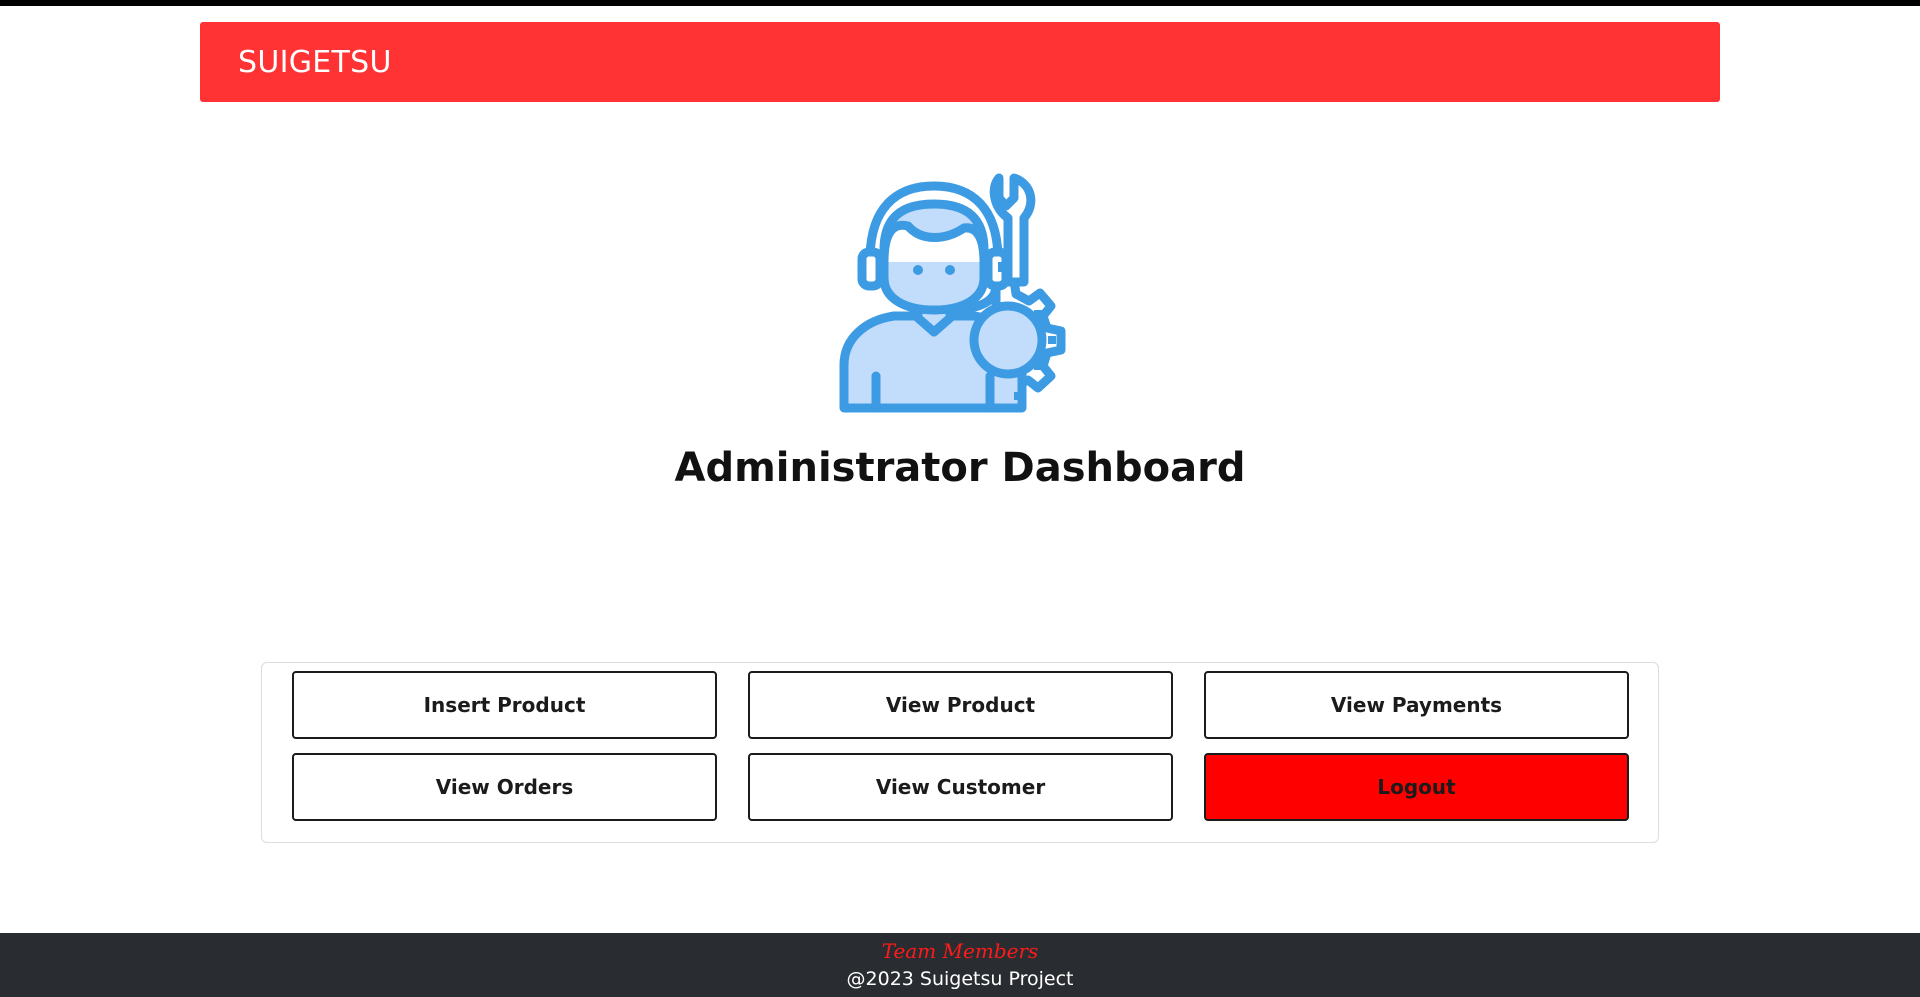 The width and height of the screenshot is (1920, 997). I want to click on footer-copyright: @2023 Suigetsu Project, so click(960, 979).